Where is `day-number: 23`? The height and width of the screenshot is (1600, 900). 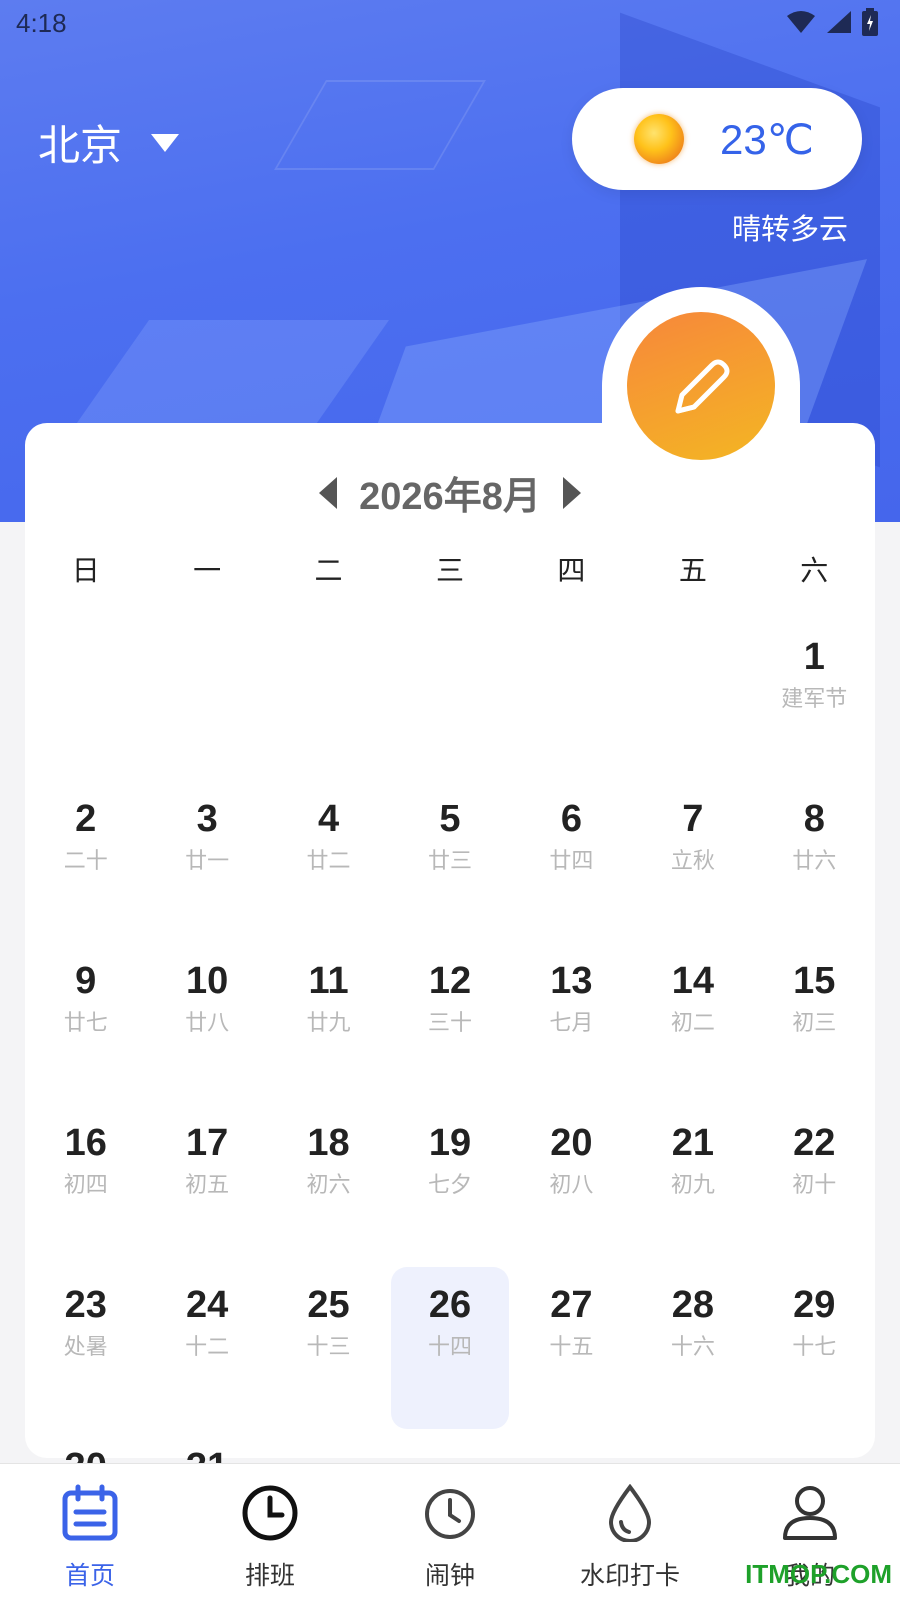 day-number: 23 is located at coordinates (85, 1305).